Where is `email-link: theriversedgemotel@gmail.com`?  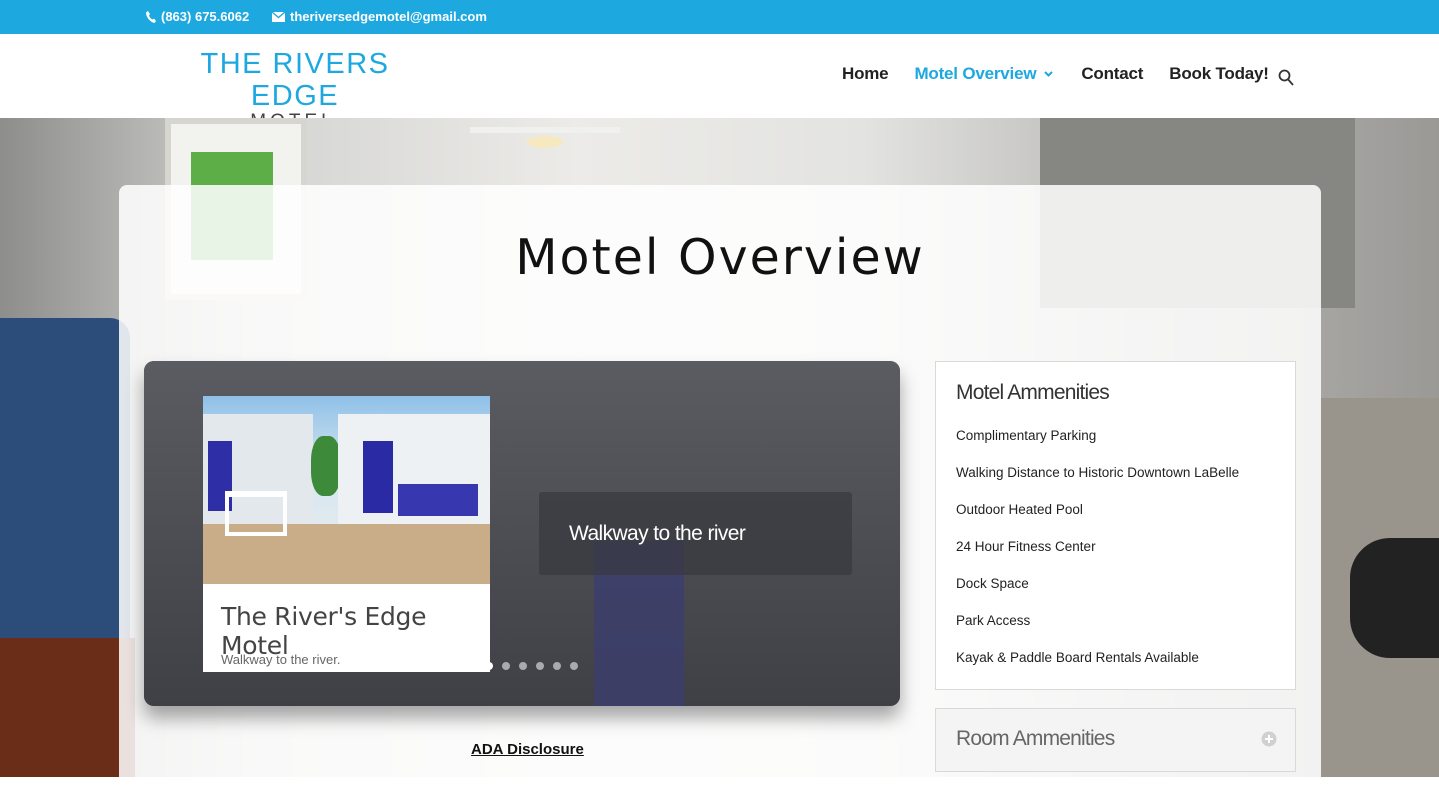 email-link: theriversedgemotel@gmail.com is located at coordinates (379, 16).